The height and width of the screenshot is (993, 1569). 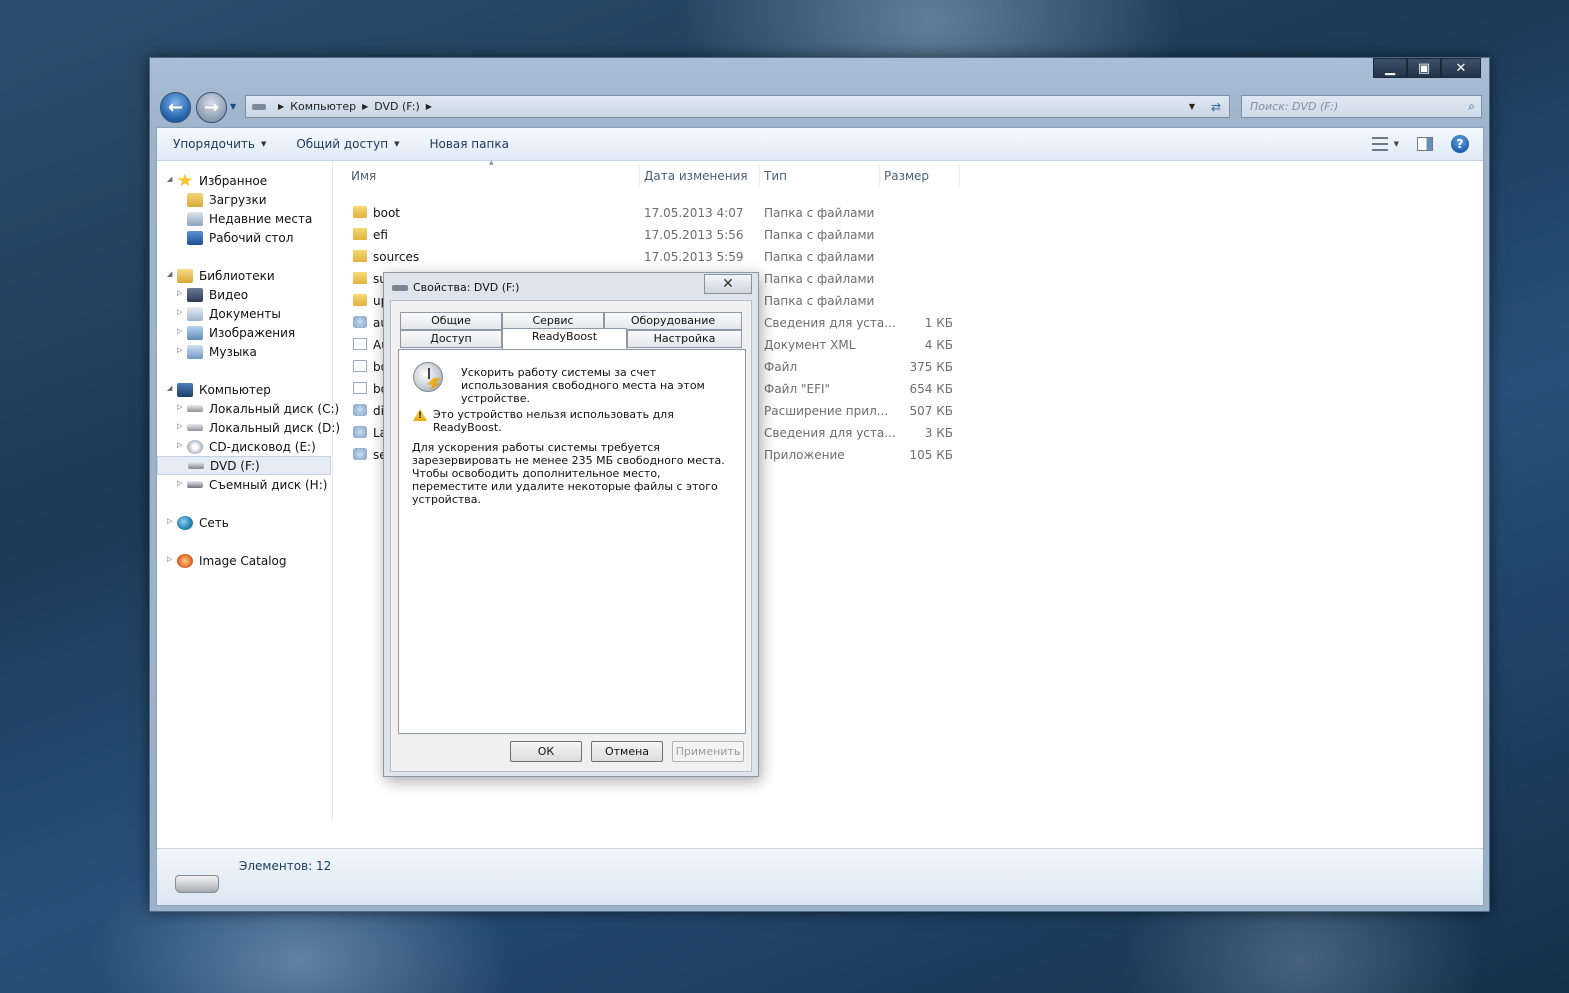 I want to click on file-row: sources 17.05.2013 5:59 Папка с файлами, so click(x=663, y=257).